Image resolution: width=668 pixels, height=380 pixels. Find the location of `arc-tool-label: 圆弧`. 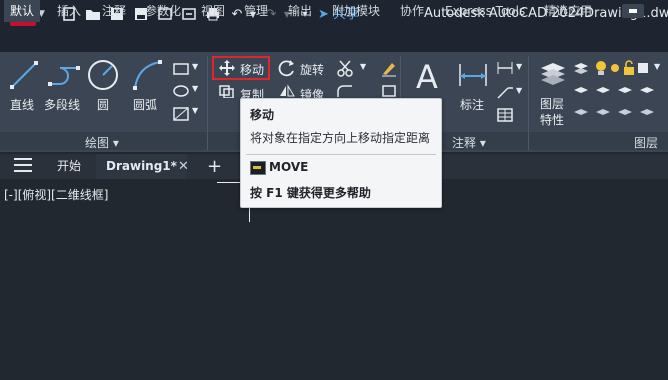

arc-tool-label: 圆弧 is located at coordinates (145, 104).